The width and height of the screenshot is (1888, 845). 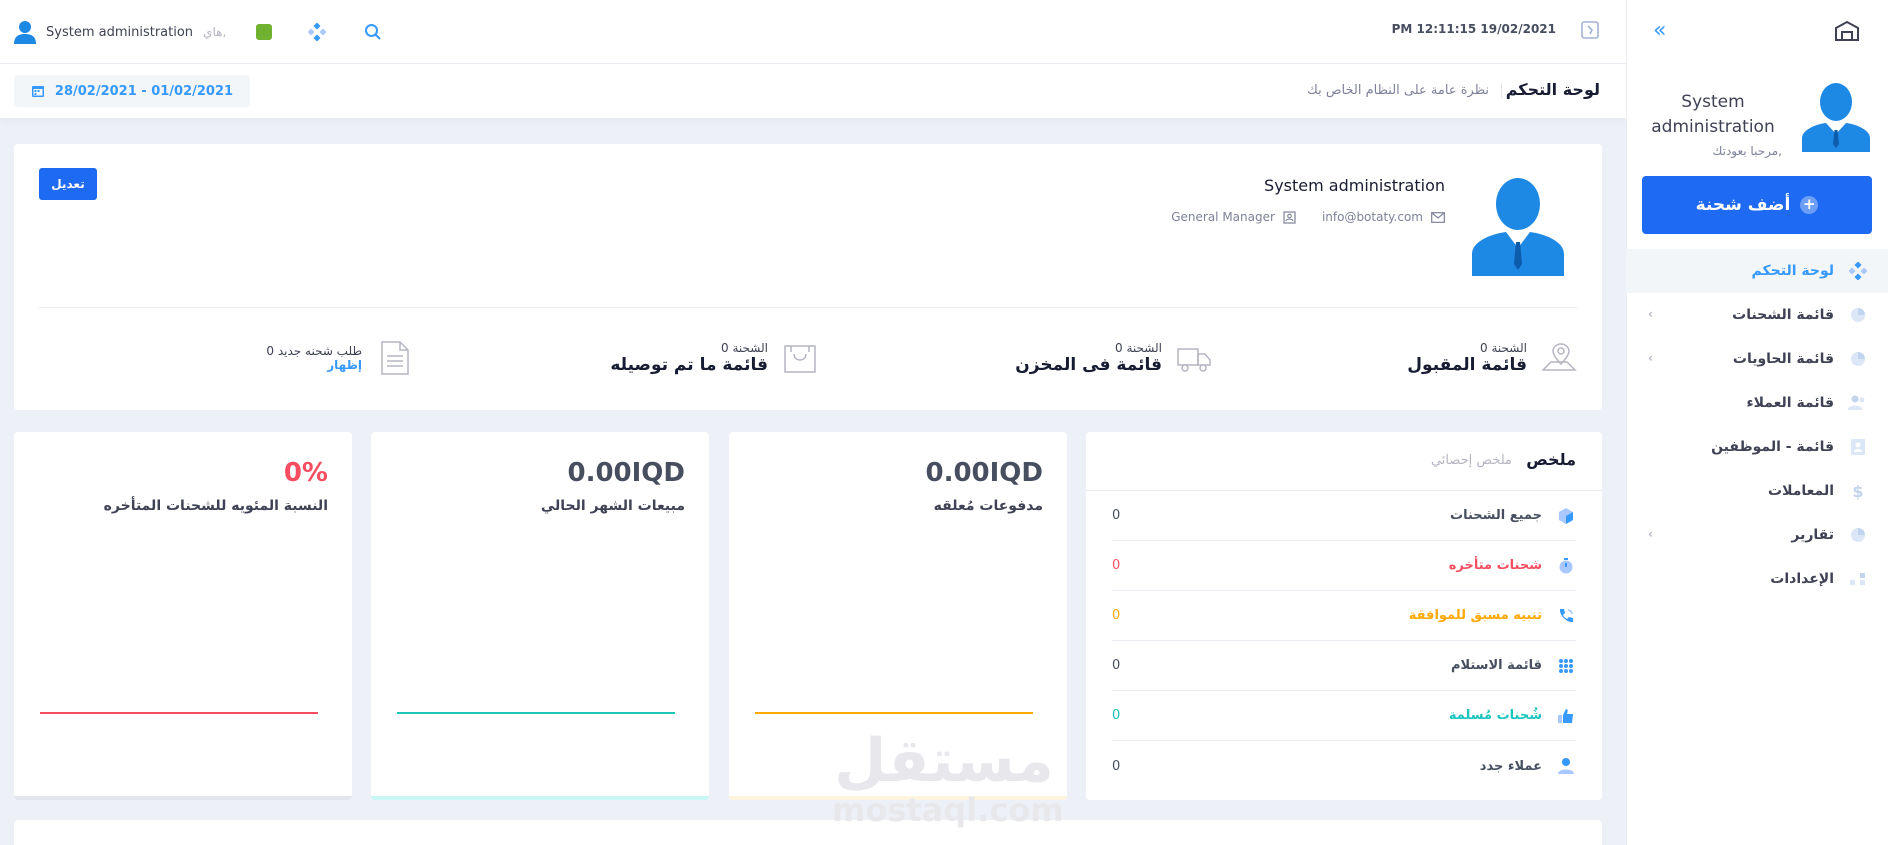 I want to click on sidebar-item-containers: ‹ قائمة الحاويات, so click(x=1757, y=359).